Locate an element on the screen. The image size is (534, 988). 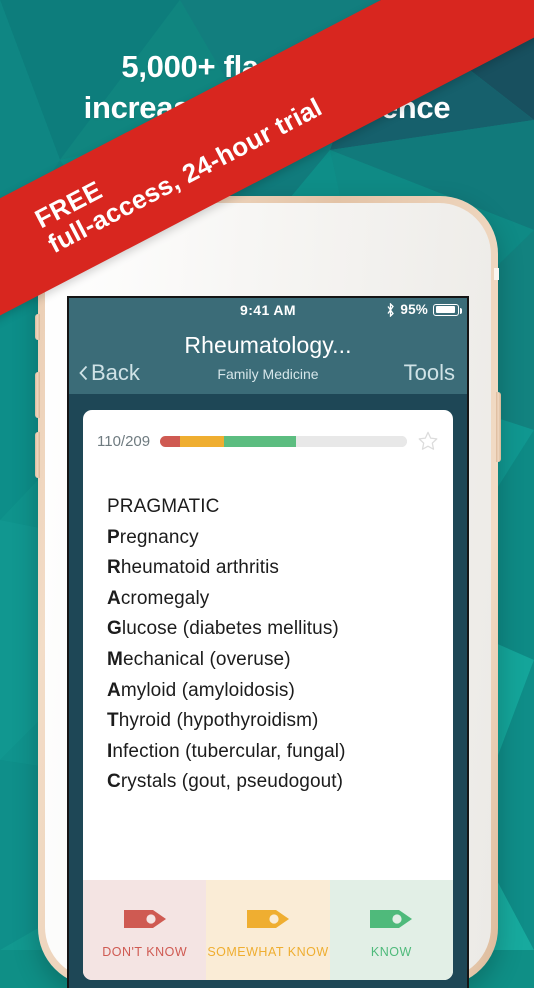
answer-button-know: KNOW is located at coordinates (391, 930).